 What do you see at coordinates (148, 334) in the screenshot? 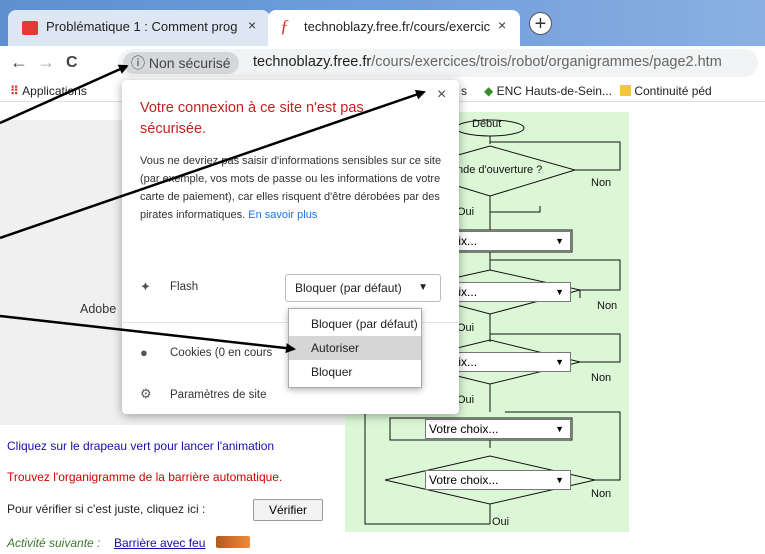
I see `arrow-to-allow` at bounding box center [148, 334].